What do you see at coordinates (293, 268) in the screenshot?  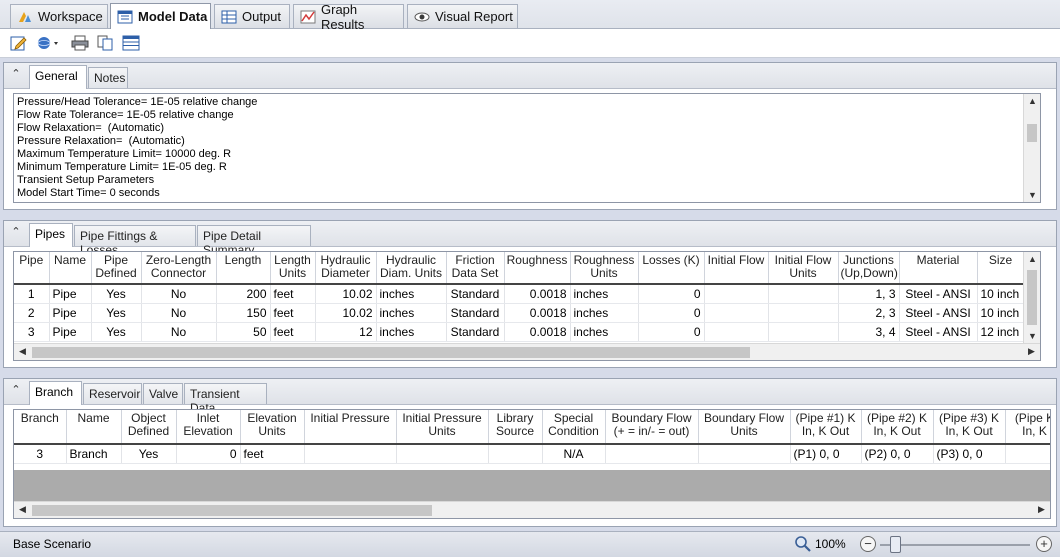 I see `column-header: Length Units` at bounding box center [293, 268].